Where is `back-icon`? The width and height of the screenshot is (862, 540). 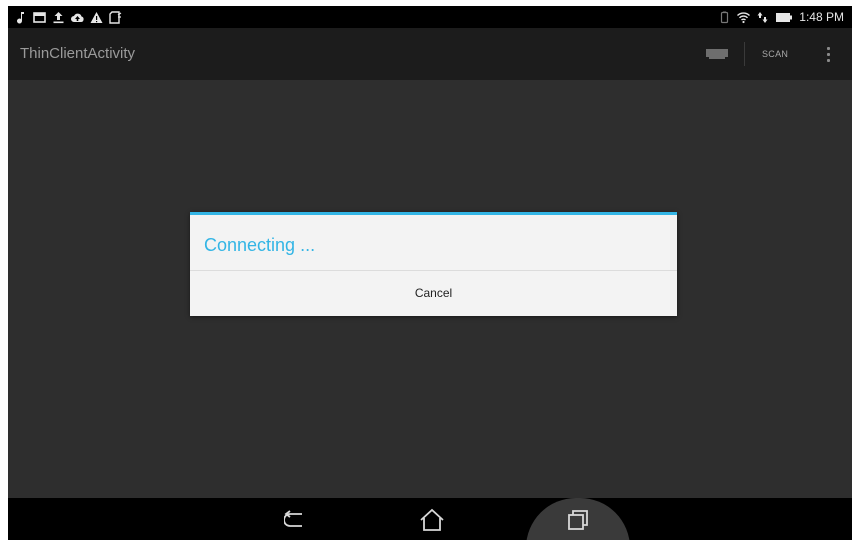 back-icon is located at coordinates (296, 520).